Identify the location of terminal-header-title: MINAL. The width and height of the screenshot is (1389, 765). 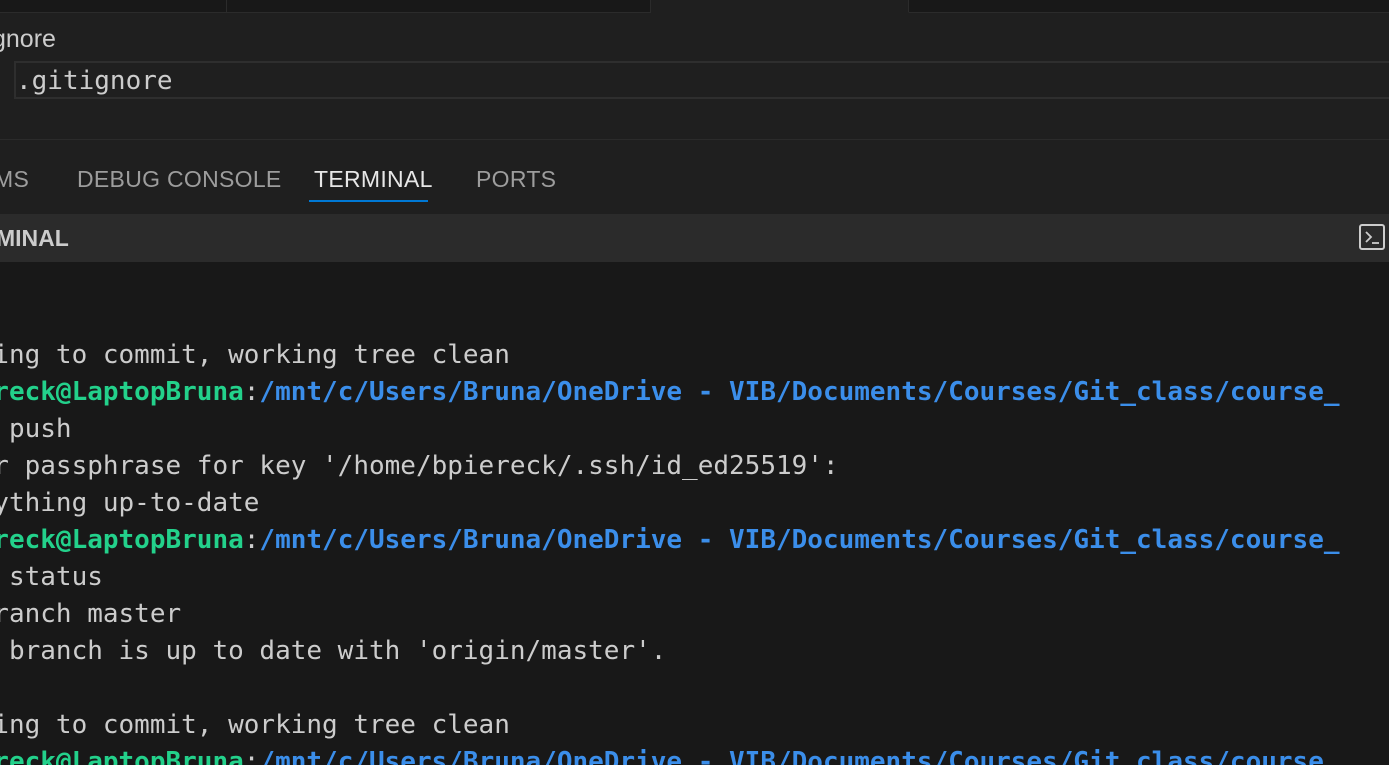
(34, 238).